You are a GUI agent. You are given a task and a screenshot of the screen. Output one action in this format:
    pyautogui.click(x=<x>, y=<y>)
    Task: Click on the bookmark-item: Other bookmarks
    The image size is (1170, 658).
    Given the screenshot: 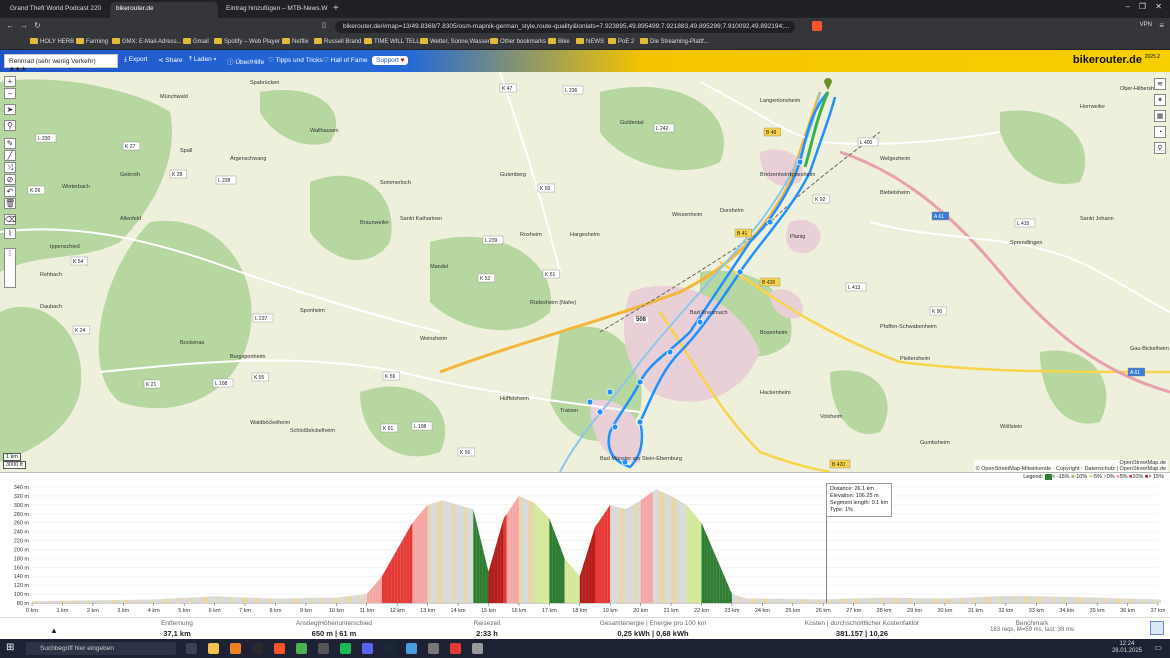 What is the action you would take?
    pyautogui.click(x=518, y=41)
    